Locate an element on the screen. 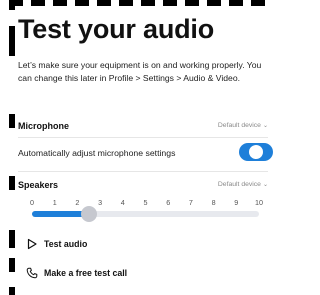 Image resolution: width=320 pixels, height=295 pixels. test-call-label: Make a free test call is located at coordinates (86, 273).